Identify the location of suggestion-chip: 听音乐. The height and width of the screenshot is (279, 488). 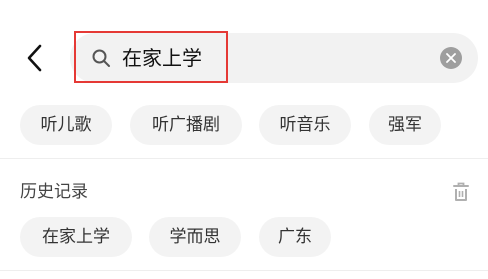
(305, 125).